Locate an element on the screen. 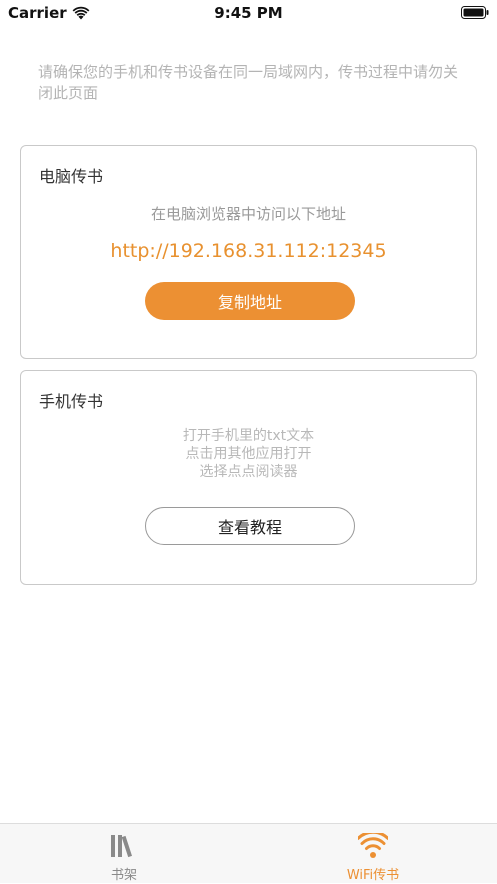 This screenshot has height=884, width=497. tab-bar: 书架 WiFi传书 is located at coordinates (248, 853).